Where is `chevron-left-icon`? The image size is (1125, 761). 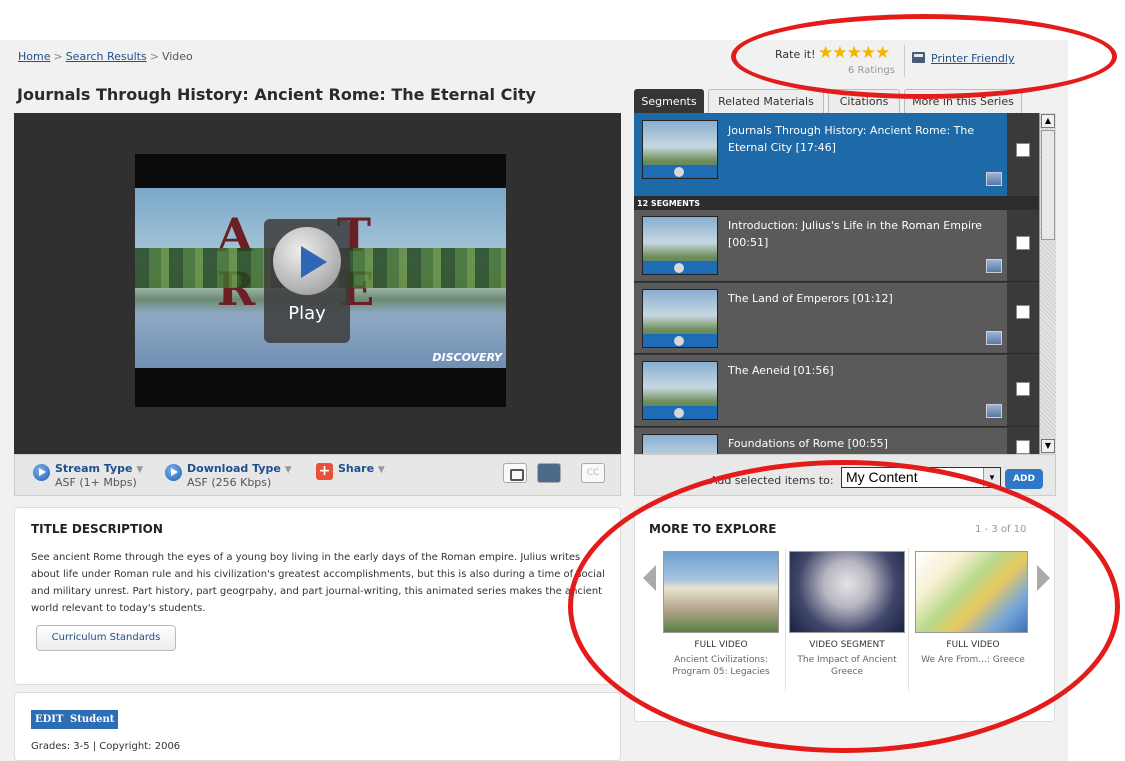
chevron-left-icon is located at coordinates (649, 578).